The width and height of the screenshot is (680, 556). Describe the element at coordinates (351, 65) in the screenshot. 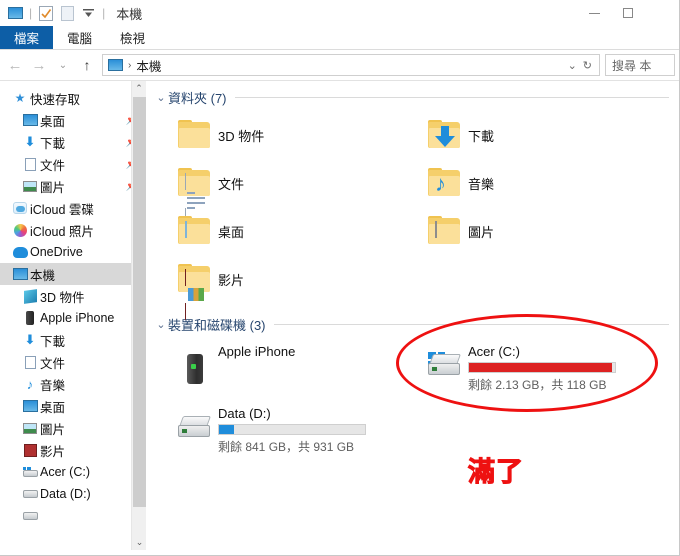

I see `address-input: › 本機 ⌄ ↻` at that location.